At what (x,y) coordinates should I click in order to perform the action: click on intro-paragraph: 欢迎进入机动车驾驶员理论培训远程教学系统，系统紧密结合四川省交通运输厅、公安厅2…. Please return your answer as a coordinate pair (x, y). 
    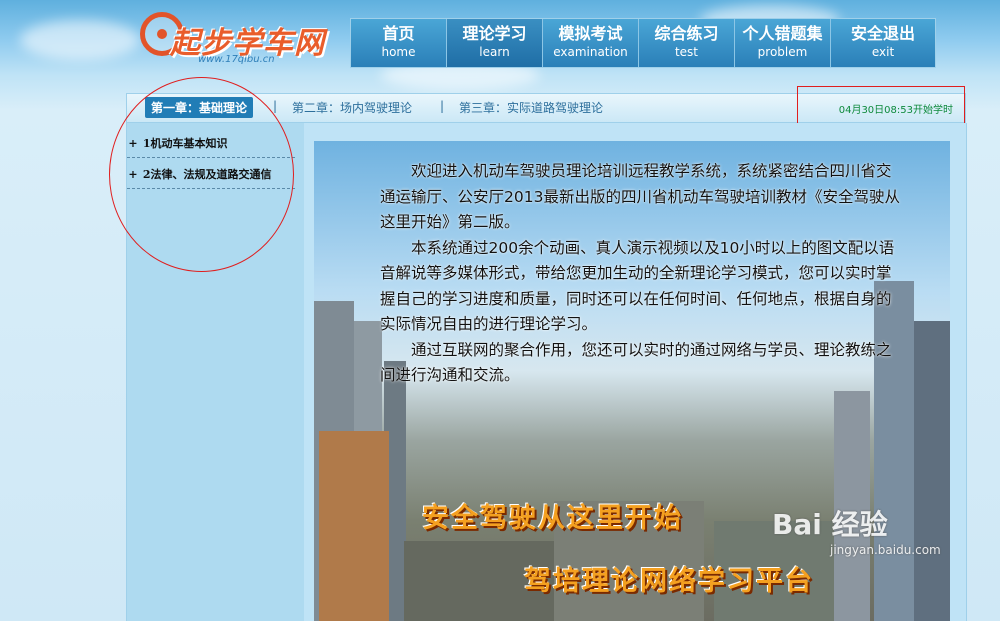
    Looking at the image, I should click on (640, 196).